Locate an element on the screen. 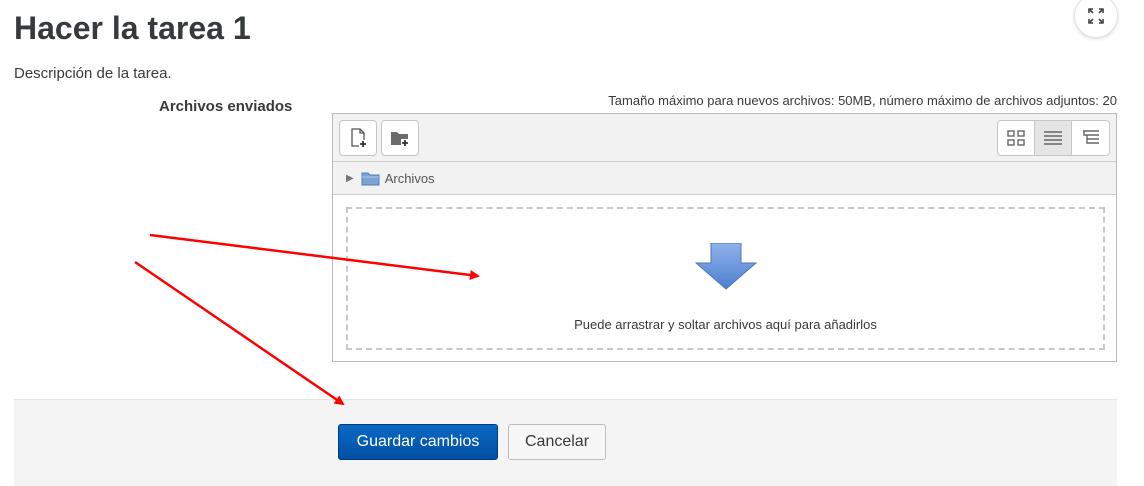 Image resolution: width=1144 pixels, height=486 pixels. folder-label: Archivos is located at coordinates (410, 178).